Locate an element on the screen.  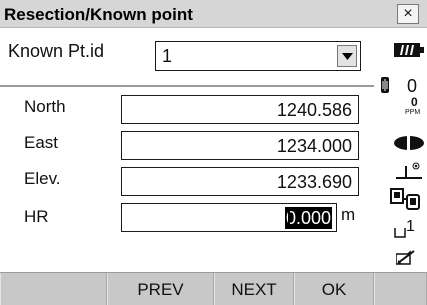
ppm-value: 0 is located at coordinates (414, 102).